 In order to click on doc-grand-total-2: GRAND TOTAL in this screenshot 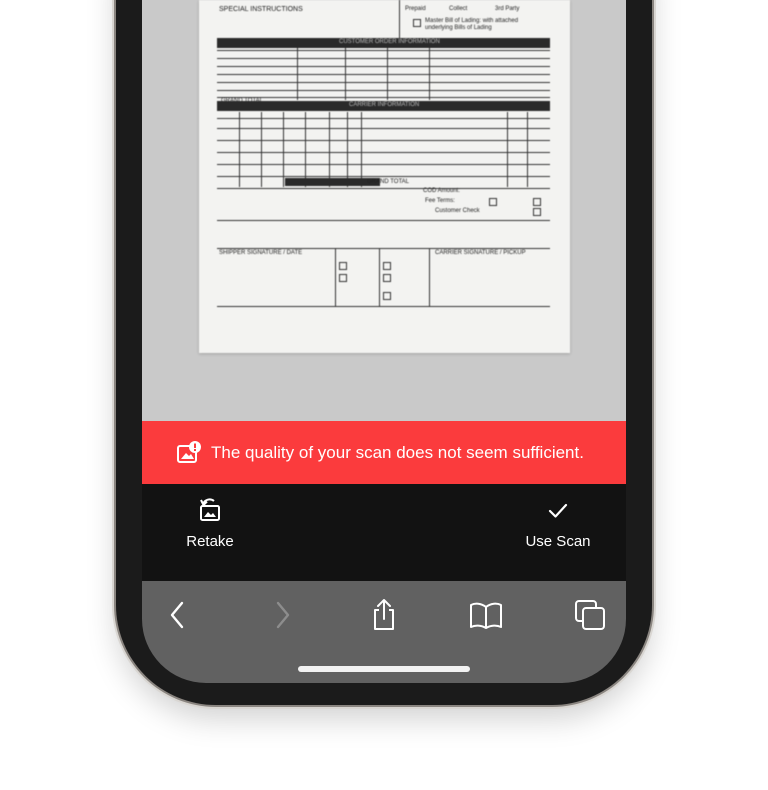, I will do `click(388, 182)`.